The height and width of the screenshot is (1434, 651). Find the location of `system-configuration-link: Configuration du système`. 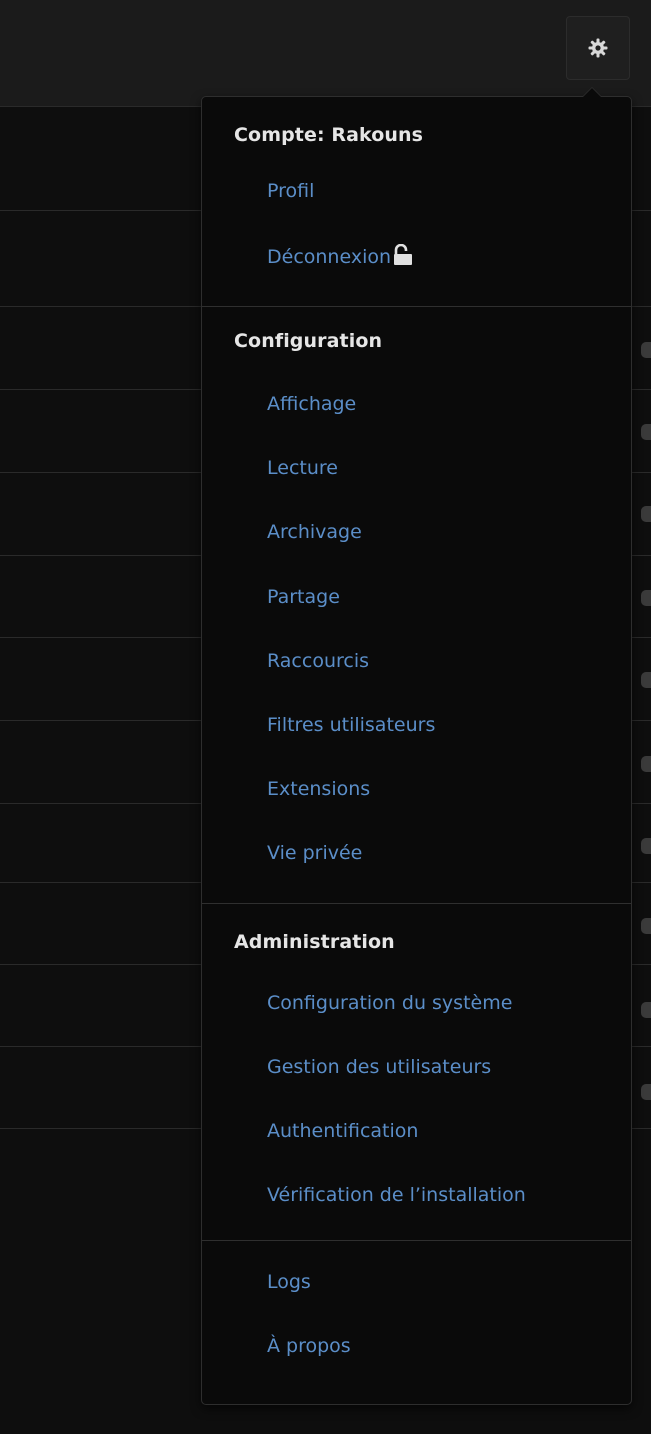

system-configuration-link: Configuration du système is located at coordinates (389, 1003).